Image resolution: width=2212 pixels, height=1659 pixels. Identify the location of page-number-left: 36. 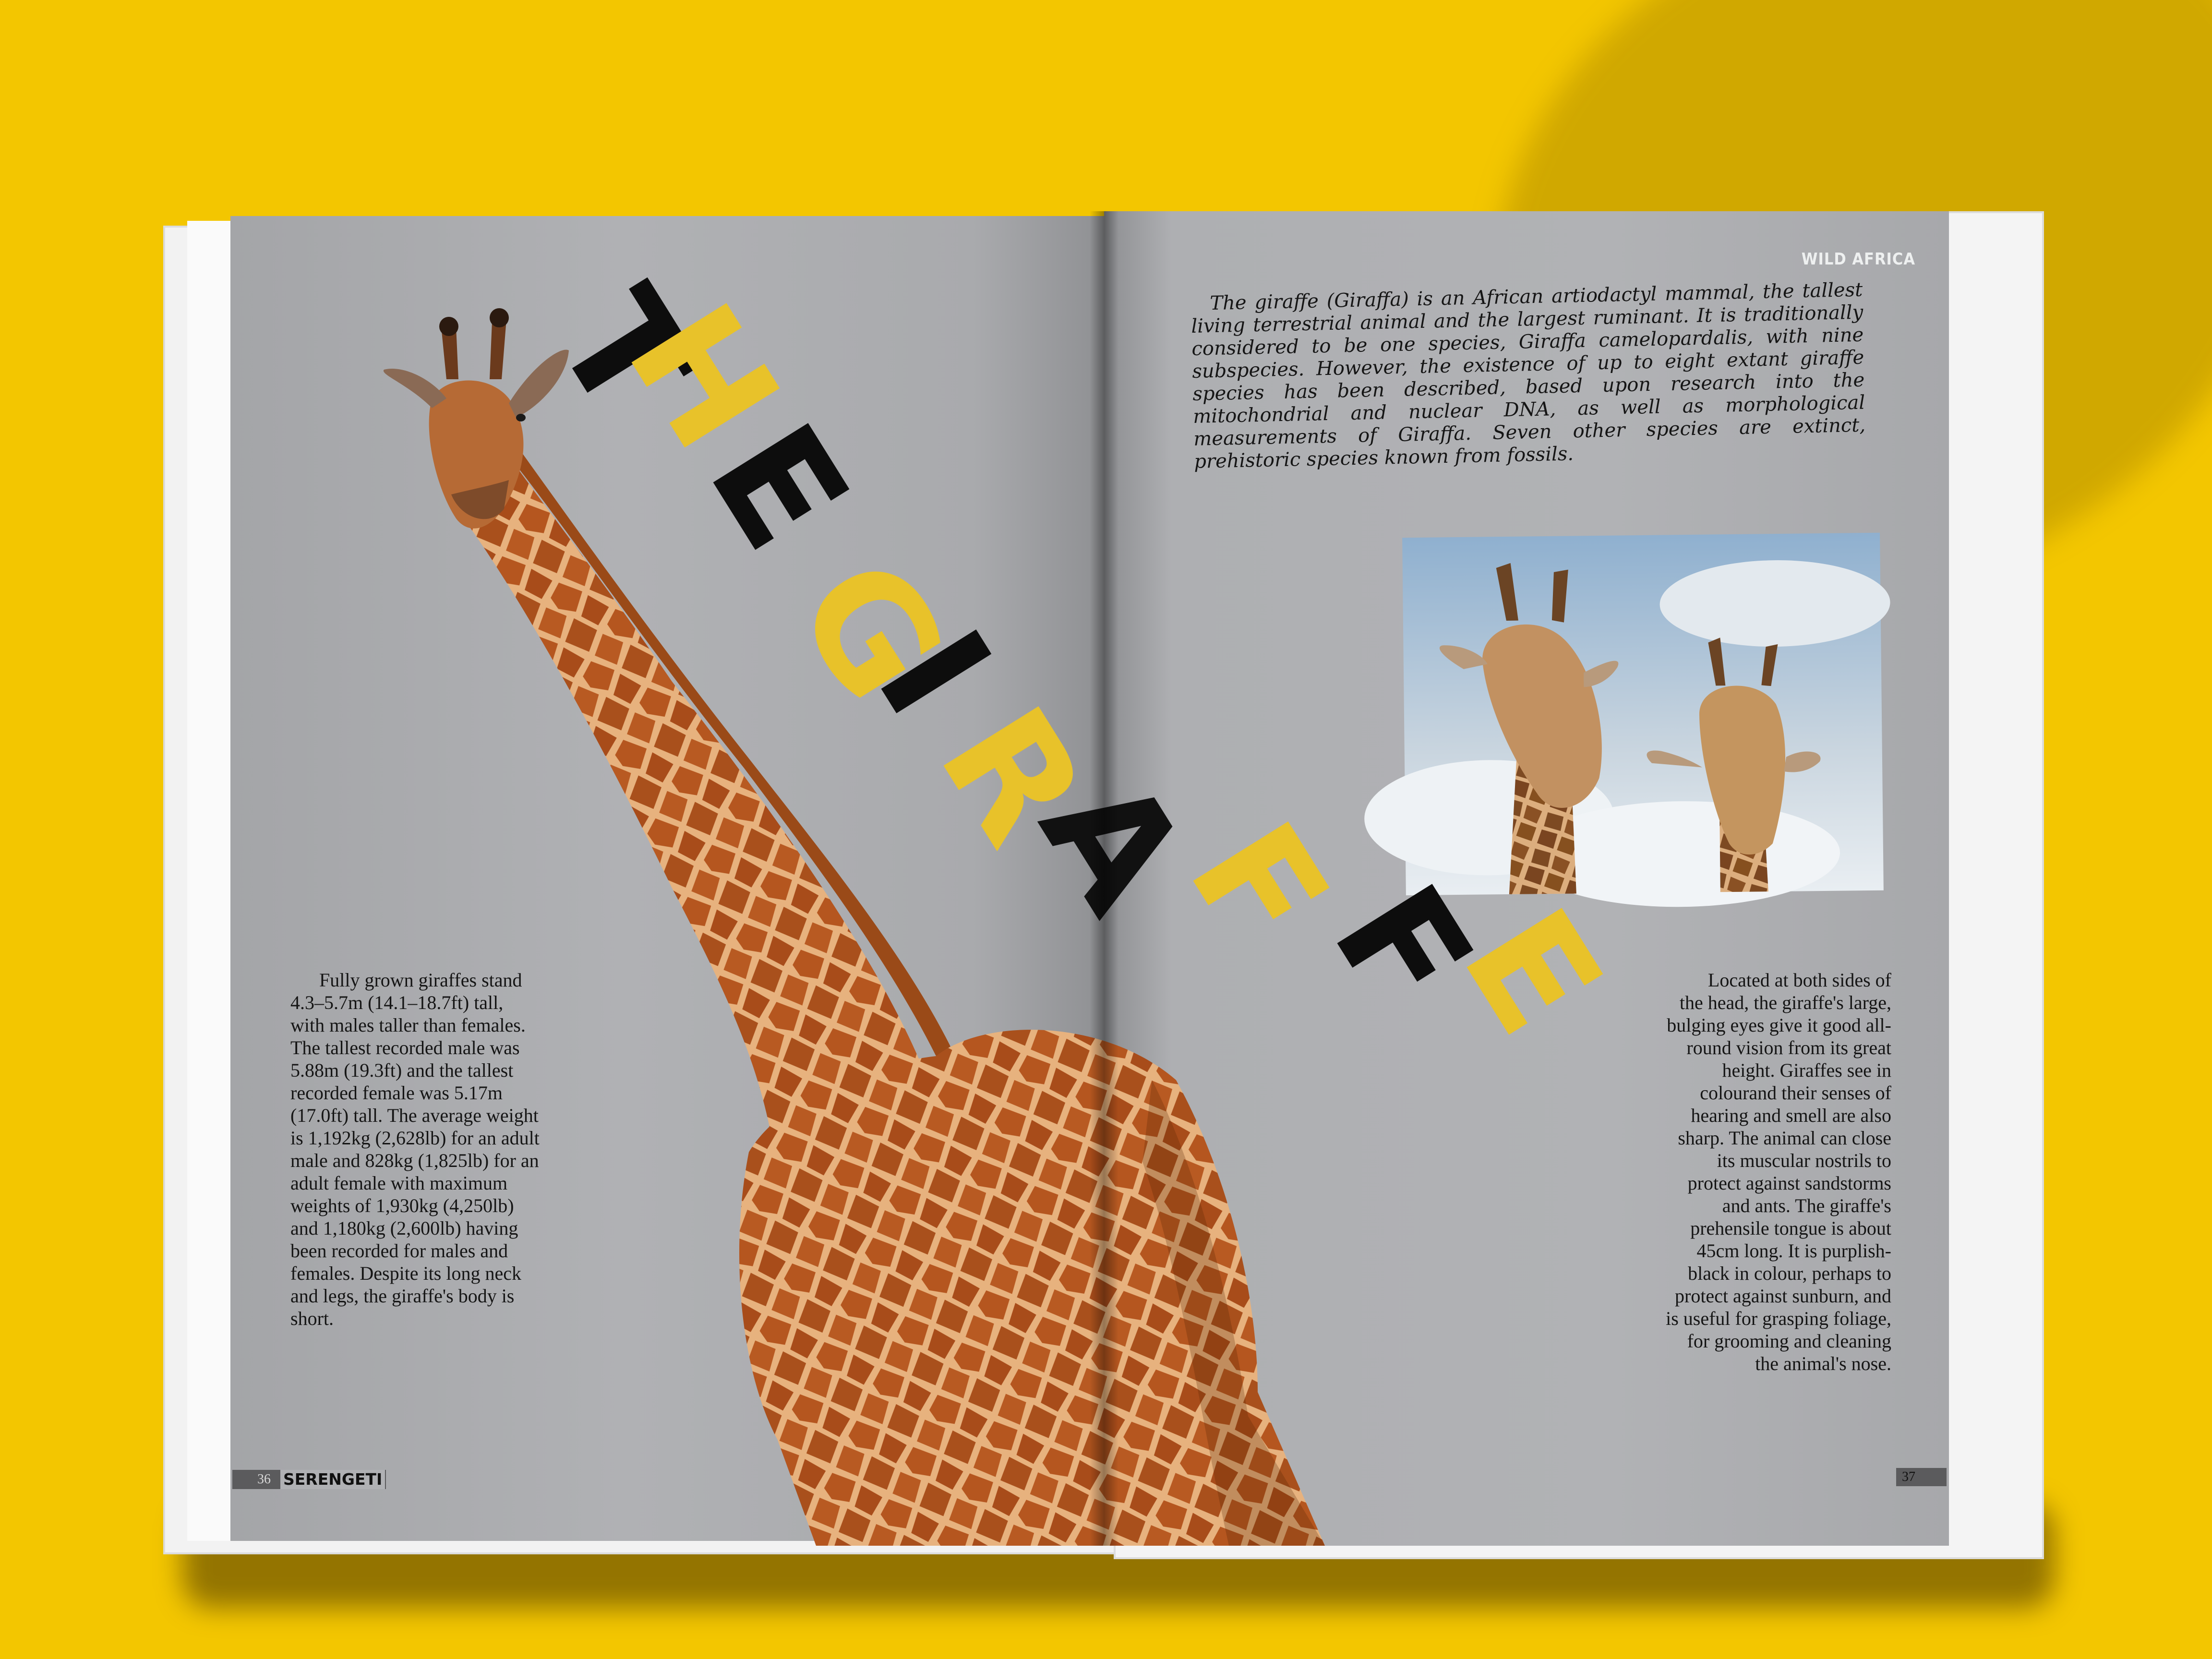
(264, 1480).